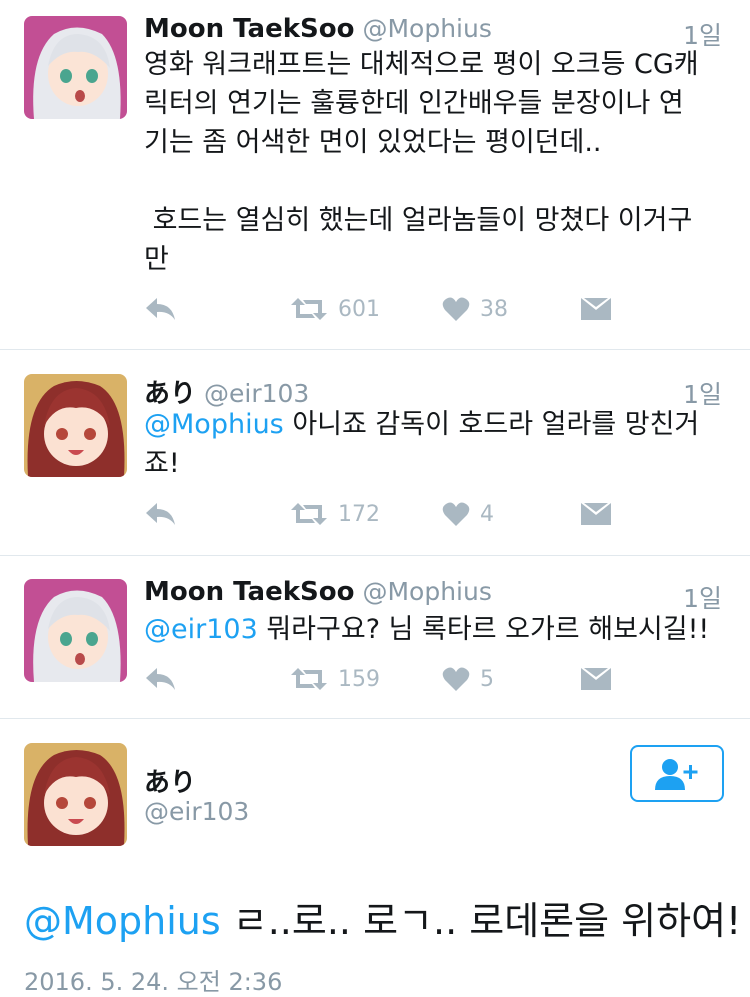  Describe the element at coordinates (481, 921) in the screenshot. I see `tweet-body: ㄹ..로.. 로ㄱ.. 로데론을 위하여!` at that location.